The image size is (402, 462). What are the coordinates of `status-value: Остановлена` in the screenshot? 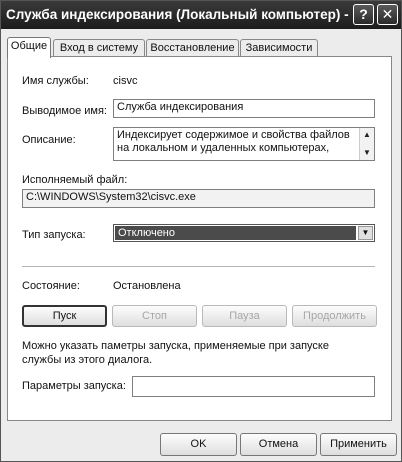 It's located at (147, 286).